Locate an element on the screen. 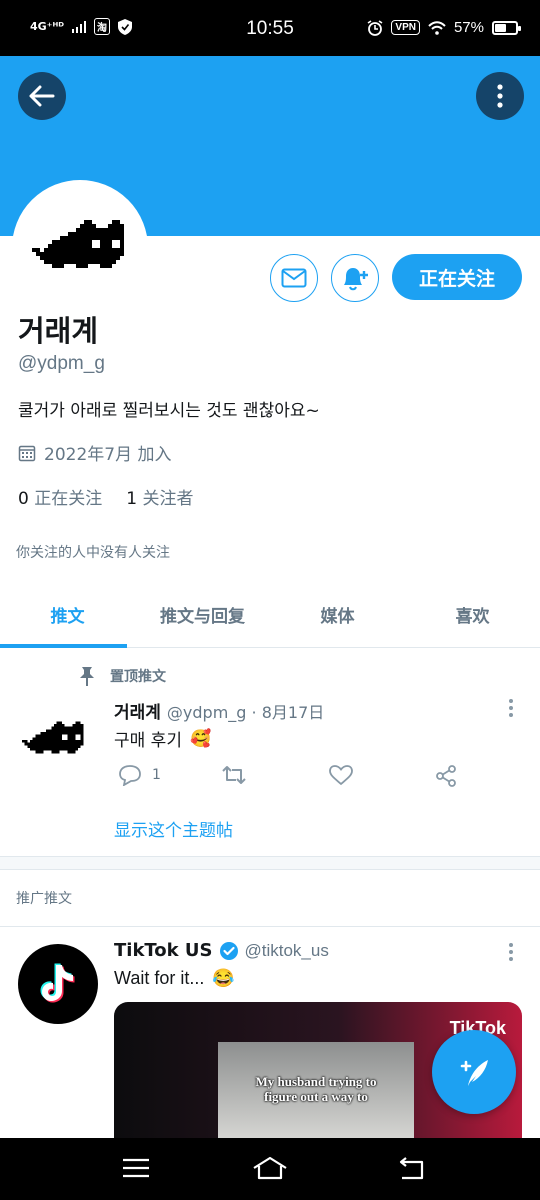 The width and height of the screenshot is (540, 1200). profile-tabs: 推文 推文与回复 媒体 喜欢 is located at coordinates (270, 617).